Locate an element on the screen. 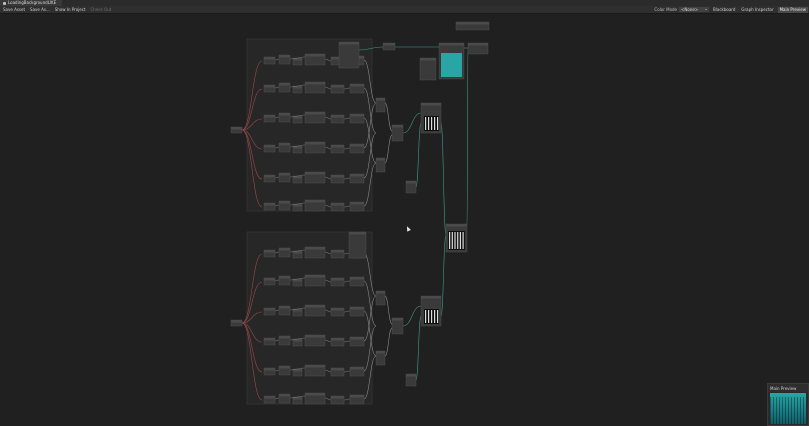 The width and height of the screenshot is (809, 426). main-preview-window: Main Preview is located at coordinates (788, 404).